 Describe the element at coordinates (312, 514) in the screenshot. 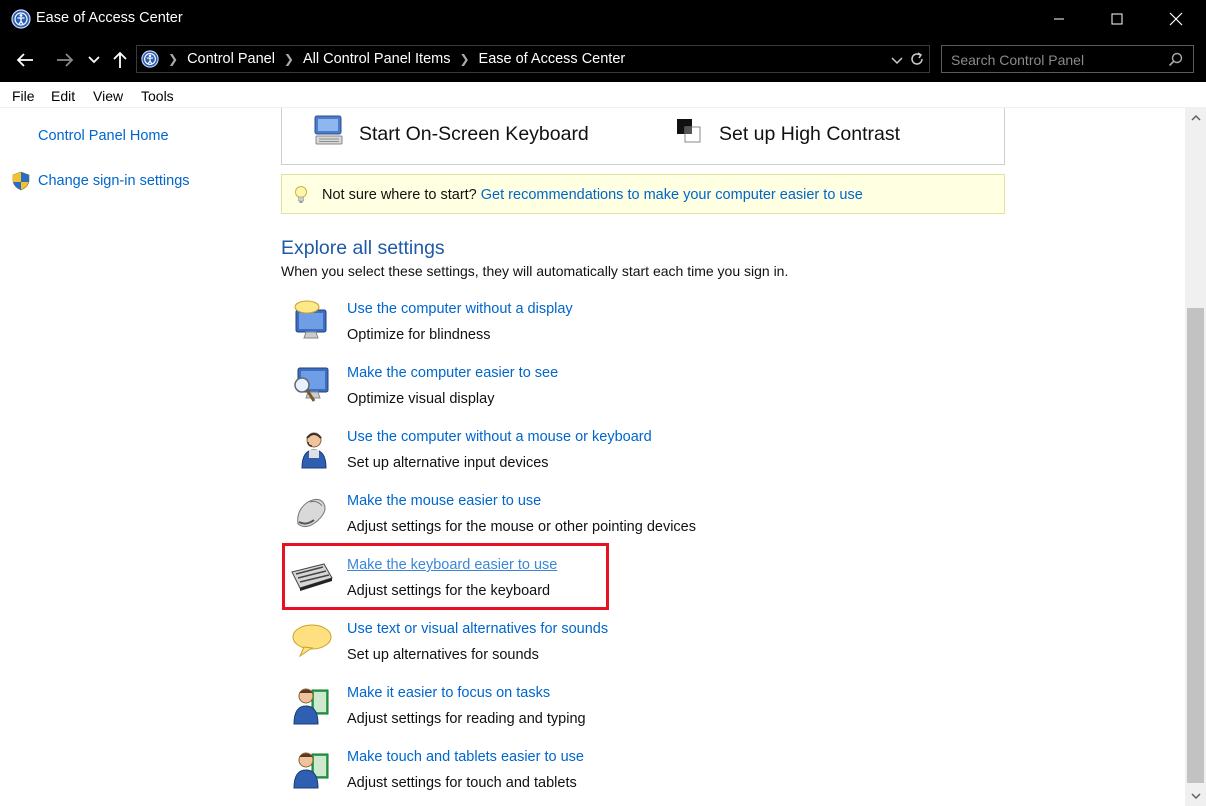

I see `mouse-icon` at that location.